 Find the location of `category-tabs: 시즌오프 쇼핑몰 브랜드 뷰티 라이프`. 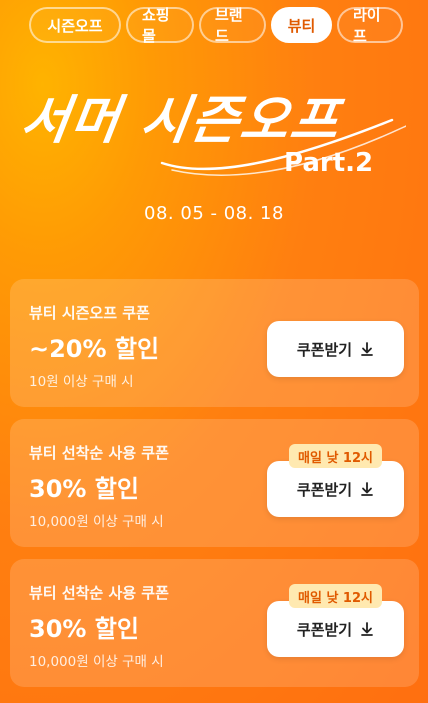

category-tabs: 시즌오프 쇼핑몰 브랜드 뷰티 라이프 is located at coordinates (216, 26).